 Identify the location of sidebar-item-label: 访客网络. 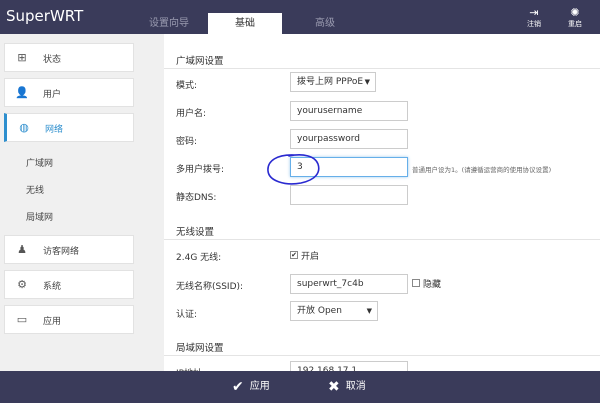
(61, 252).